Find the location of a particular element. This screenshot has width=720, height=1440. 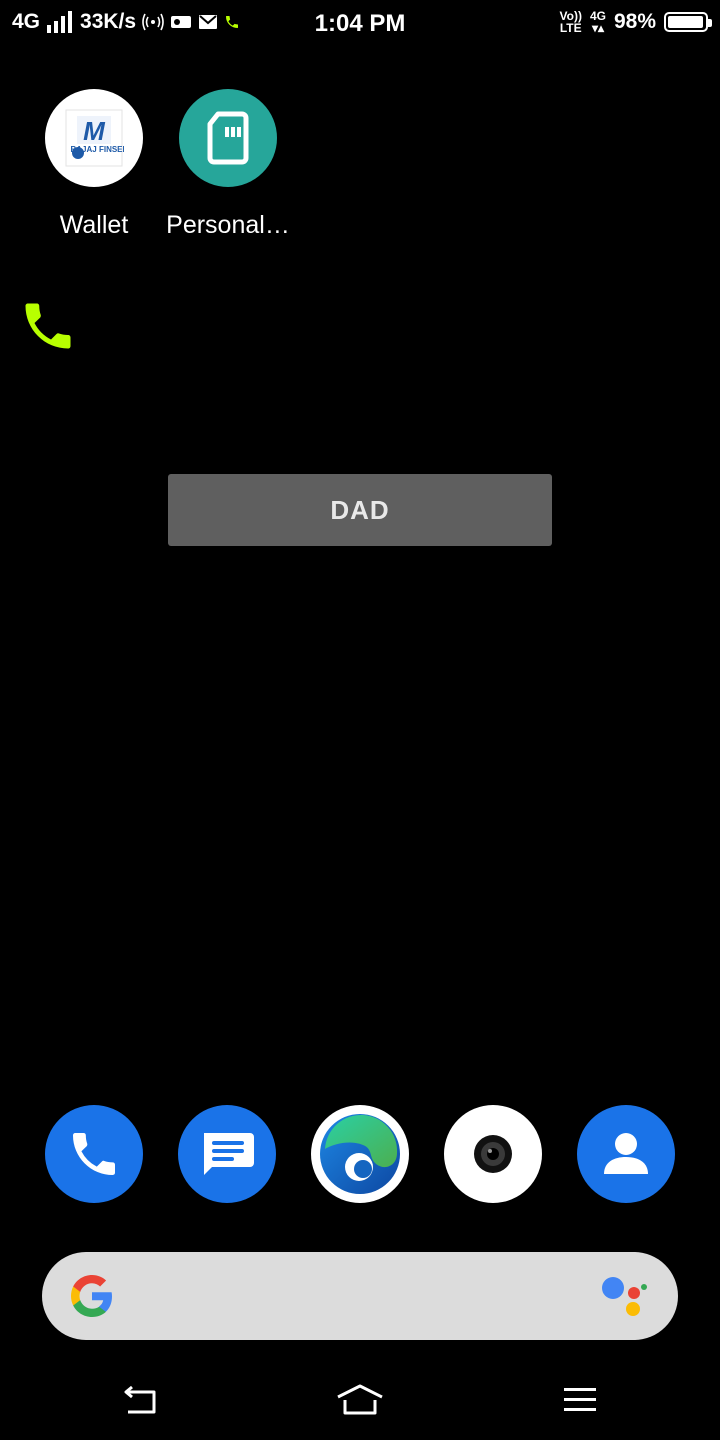

home-button is located at coordinates (360, 1400).